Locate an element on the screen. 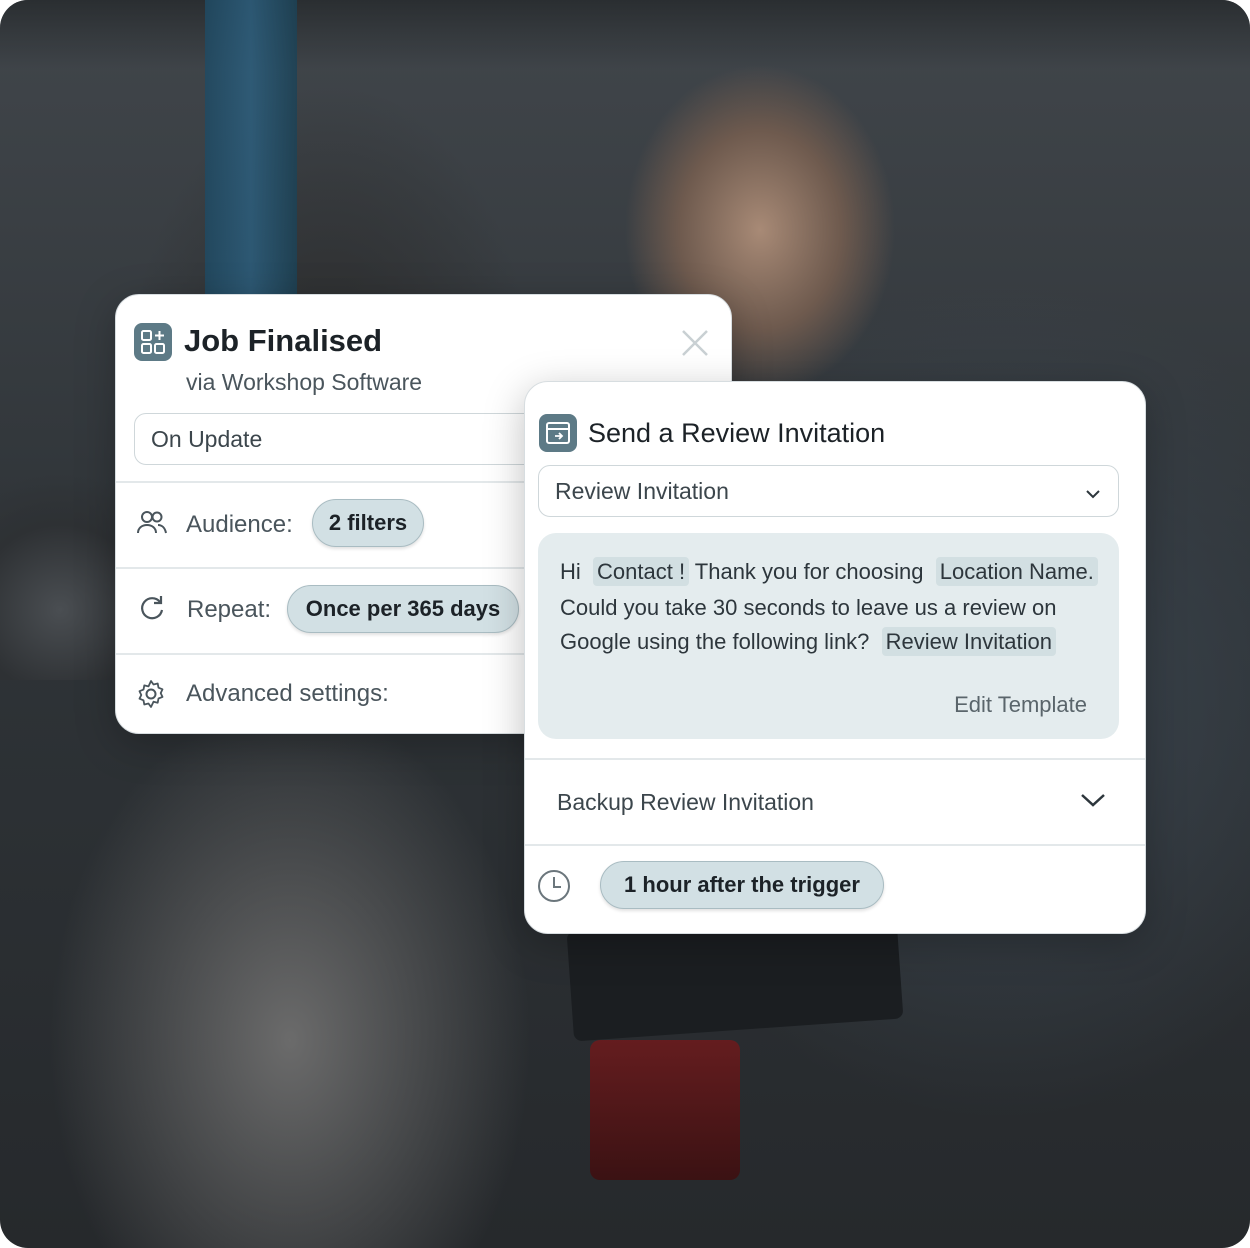  review-title: Send a Review Invitation is located at coordinates (737, 433).